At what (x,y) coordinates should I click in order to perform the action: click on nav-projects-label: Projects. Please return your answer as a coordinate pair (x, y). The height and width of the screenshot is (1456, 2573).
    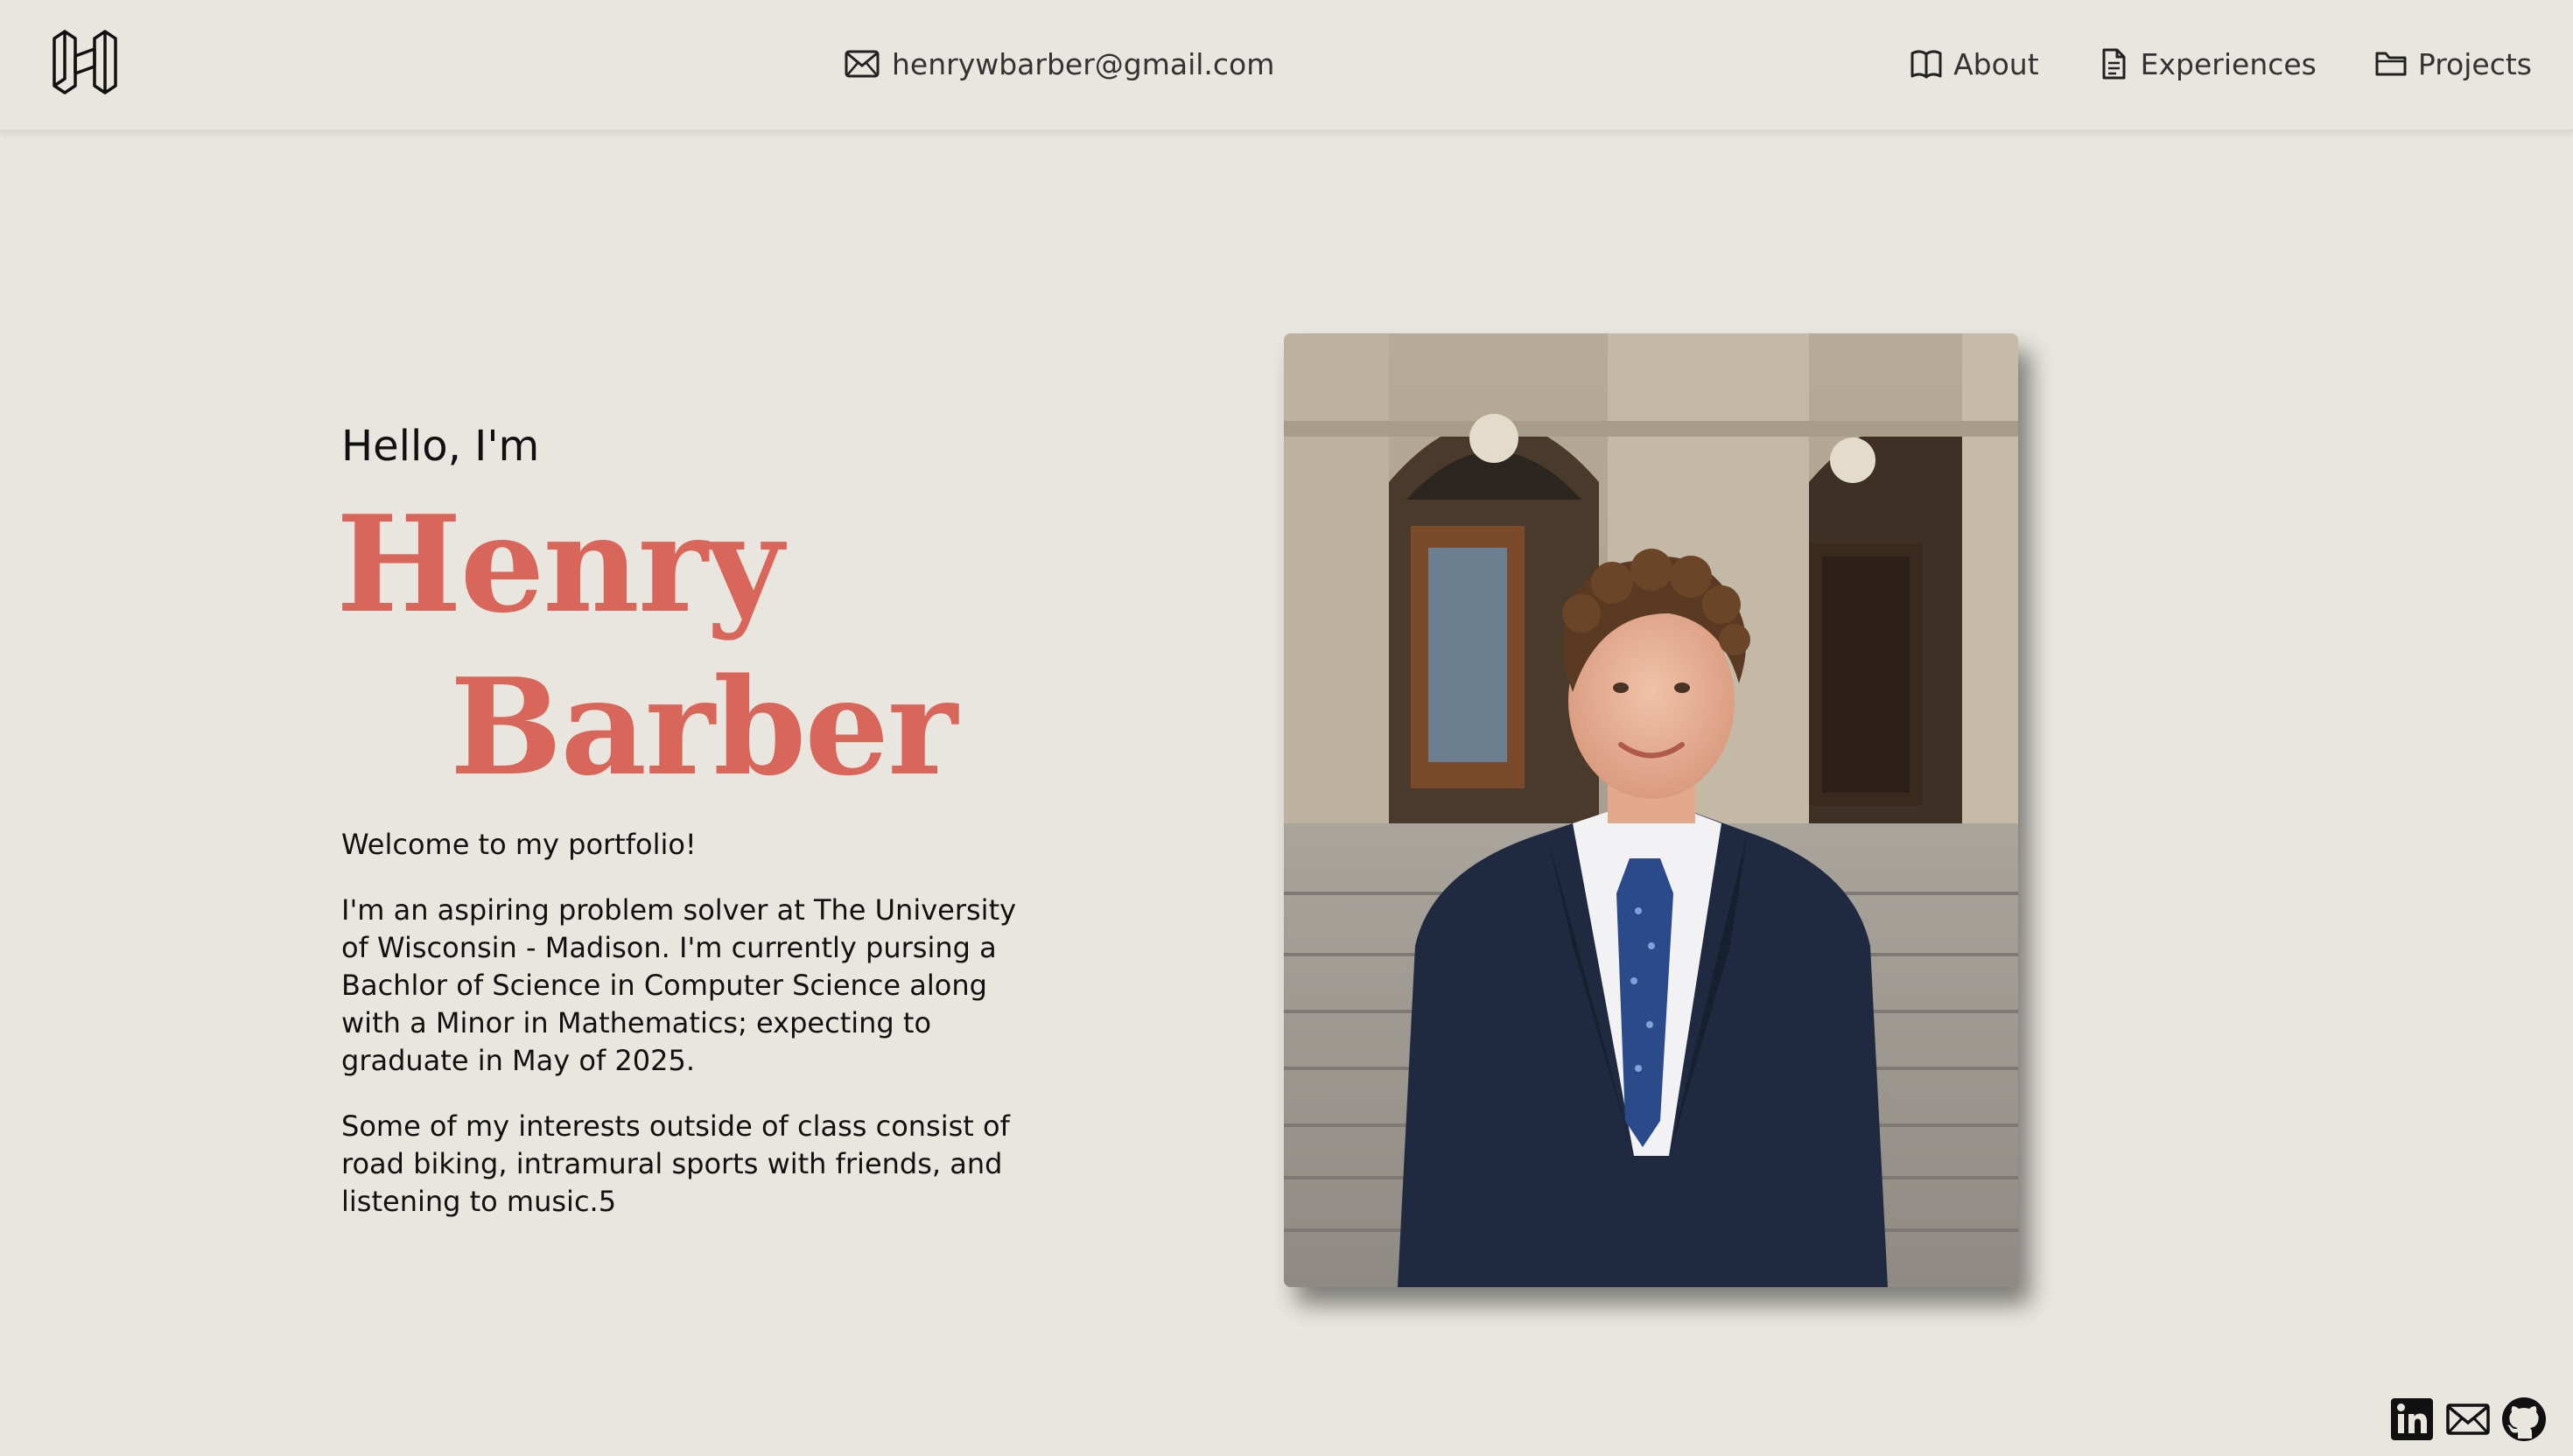
    Looking at the image, I should click on (2474, 63).